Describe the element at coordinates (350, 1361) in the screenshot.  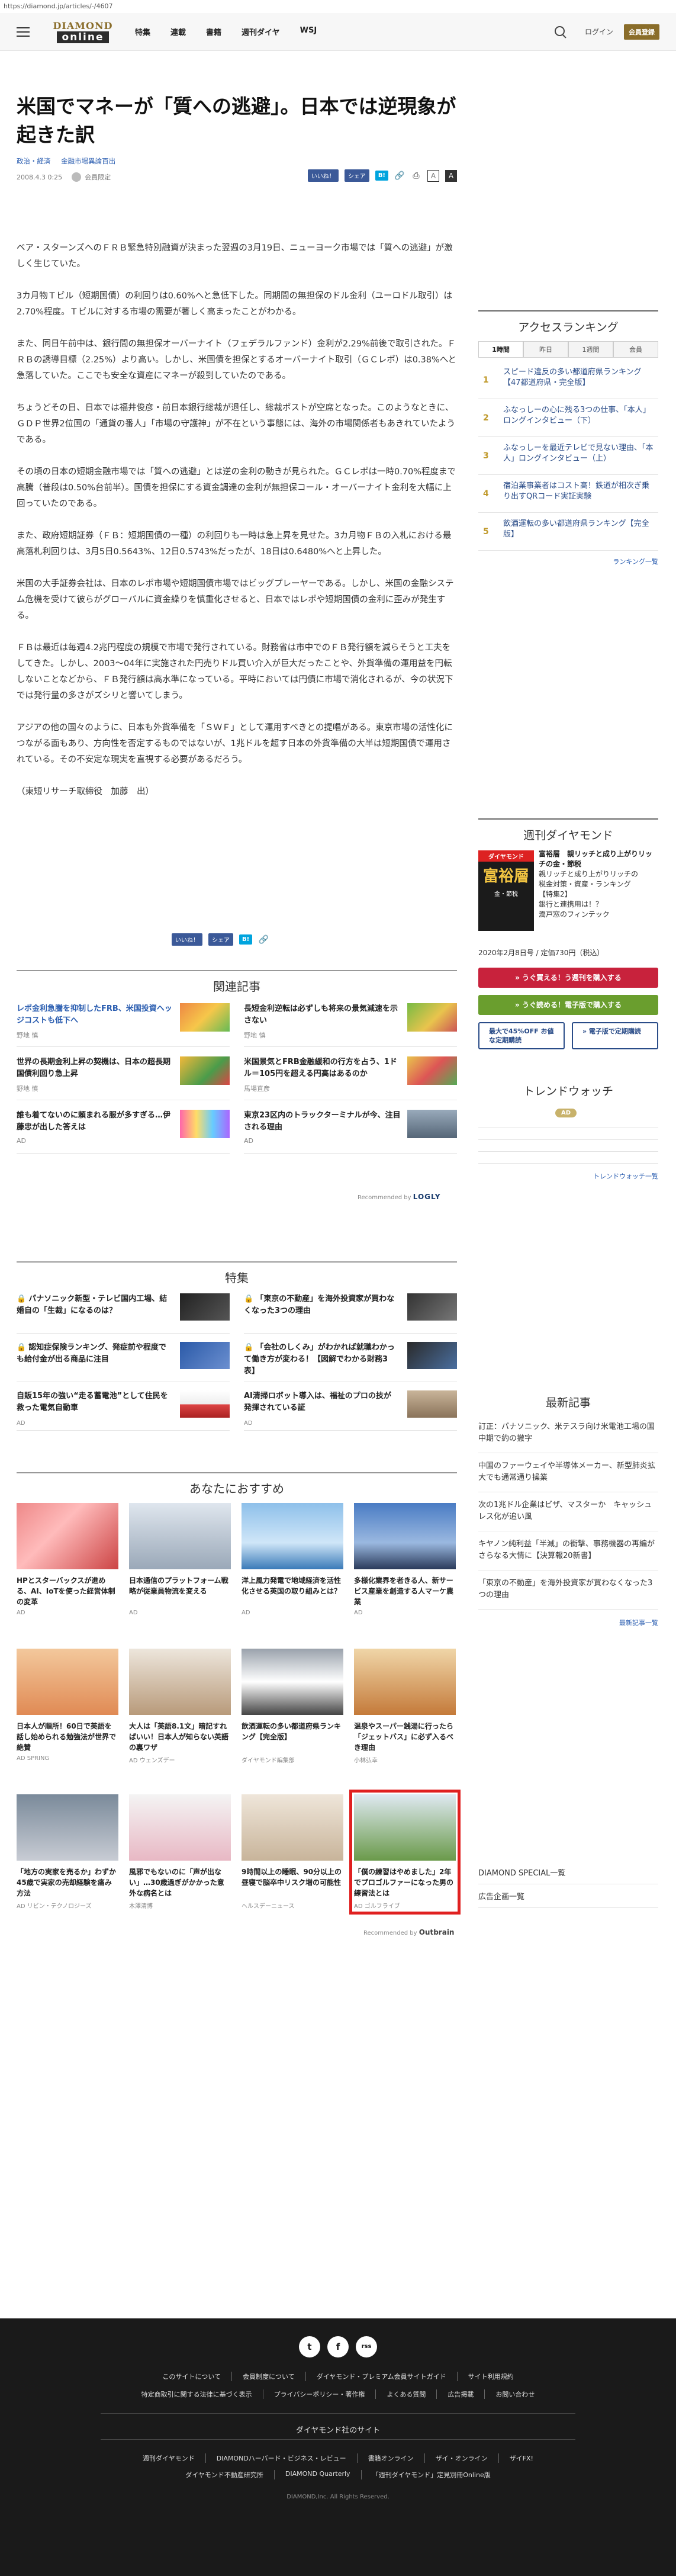
I see `featured-item: 🔒 「会社のしくみ」がわかれば就職わかって働き方が変わる！【図解でわかる財務3表】` at that location.